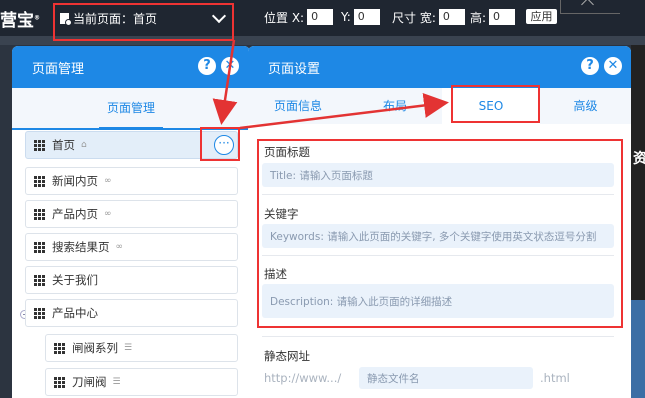 Image resolution: width=645 pixels, height=398 pixels. What do you see at coordinates (344, 111) in the screenshot?
I see `arrow-to-seo-tab` at bounding box center [344, 111].